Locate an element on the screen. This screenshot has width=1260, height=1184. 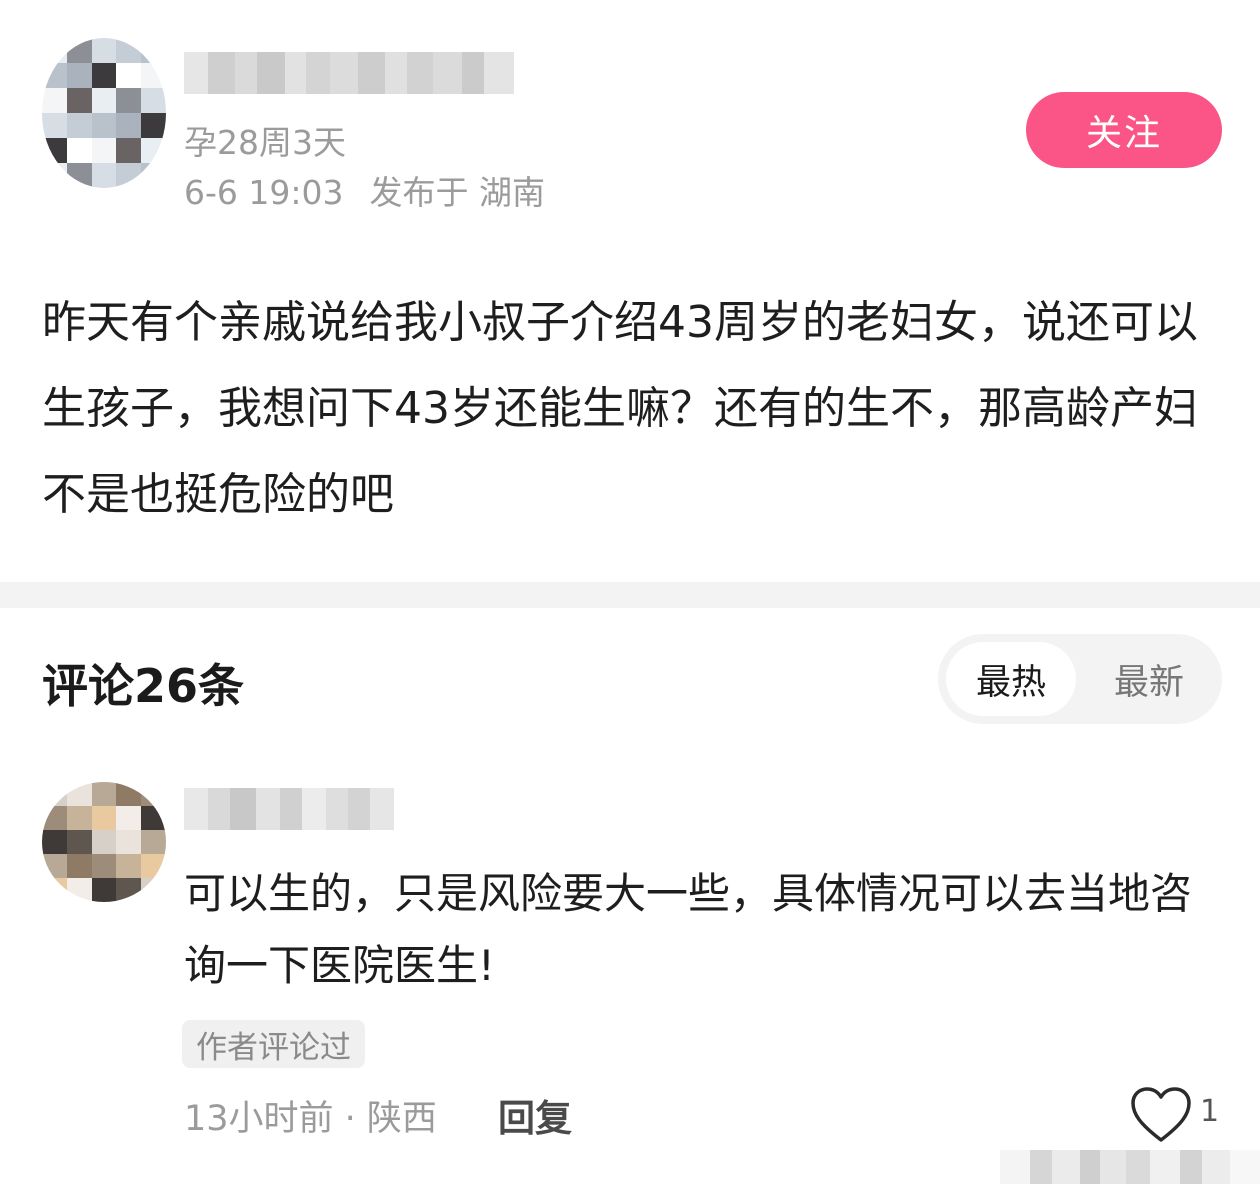
comment-text: 可以生的，只是风险要大一些，具体情况可以去当地咨询一下医院医生! is located at coordinates (688, 929).